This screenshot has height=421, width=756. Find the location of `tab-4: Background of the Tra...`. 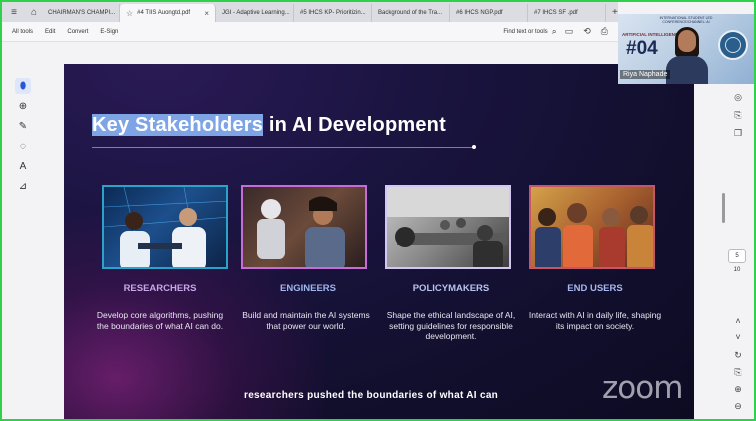

tab-4: Background of the Tra... is located at coordinates (411, 13).